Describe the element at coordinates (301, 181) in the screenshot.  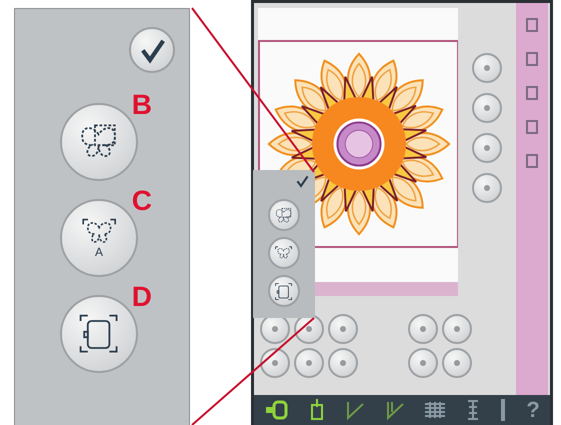
I see `check-icon` at that location.